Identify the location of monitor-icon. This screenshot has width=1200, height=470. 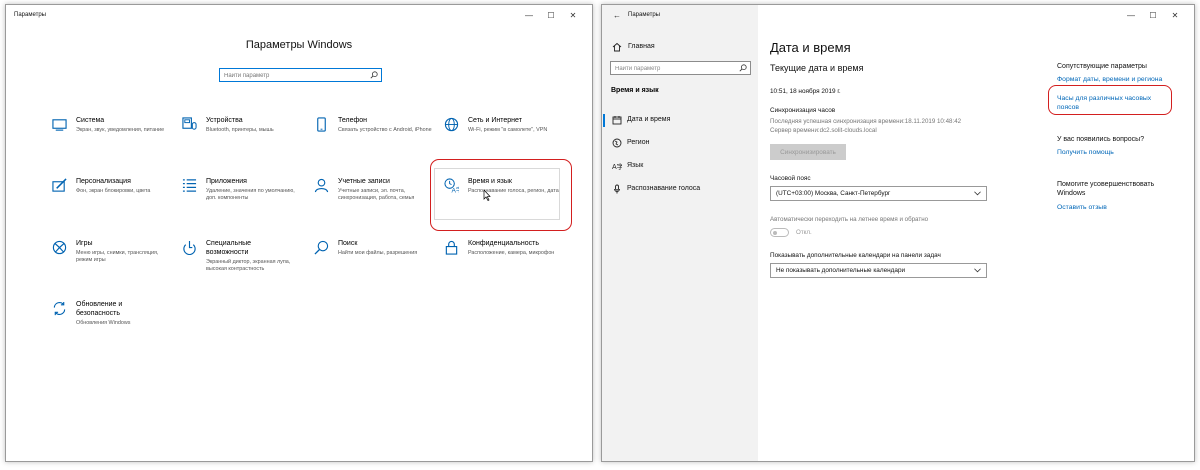
(59, 125).